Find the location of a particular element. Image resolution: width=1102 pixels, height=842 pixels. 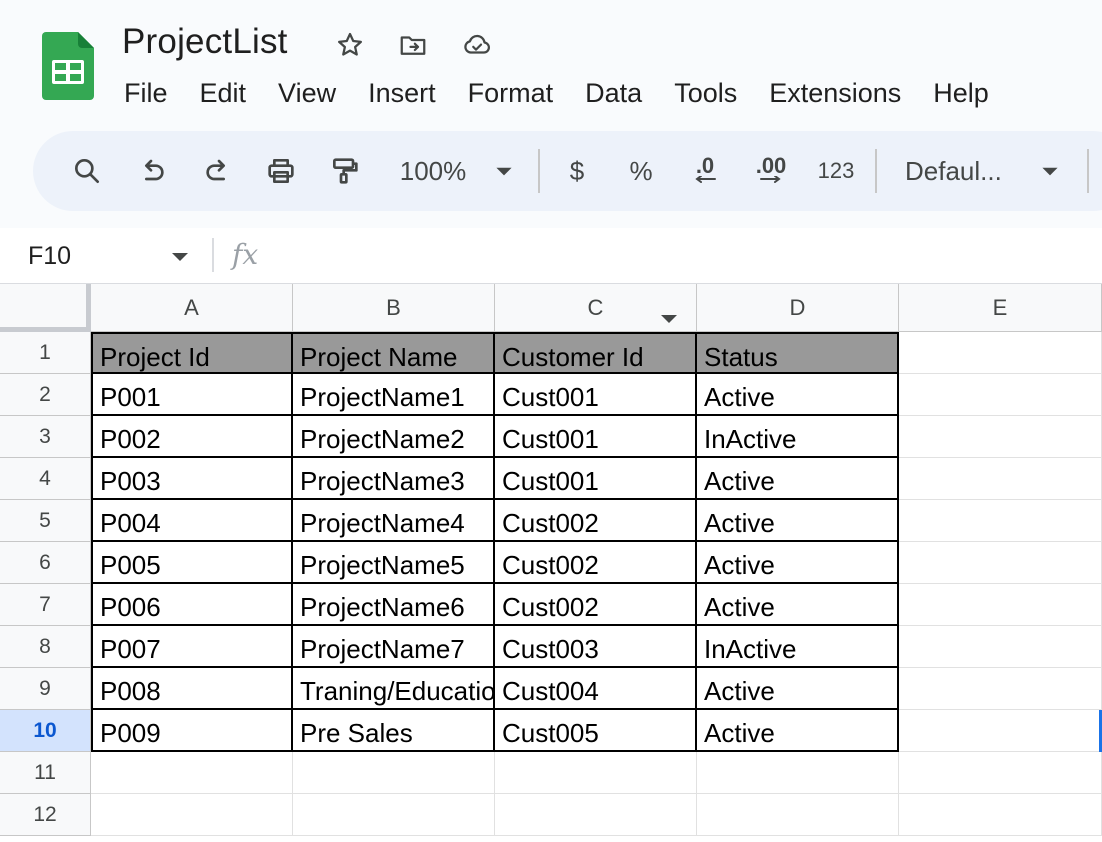

menu-data: Data is located at coordinates (613, 93).